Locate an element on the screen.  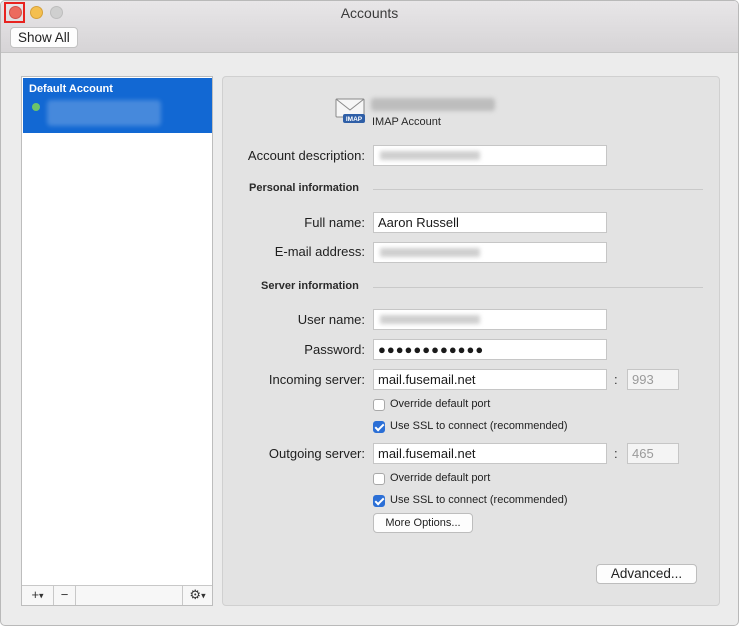
full-name-label: Full name: is located at coordinates (334, 222).